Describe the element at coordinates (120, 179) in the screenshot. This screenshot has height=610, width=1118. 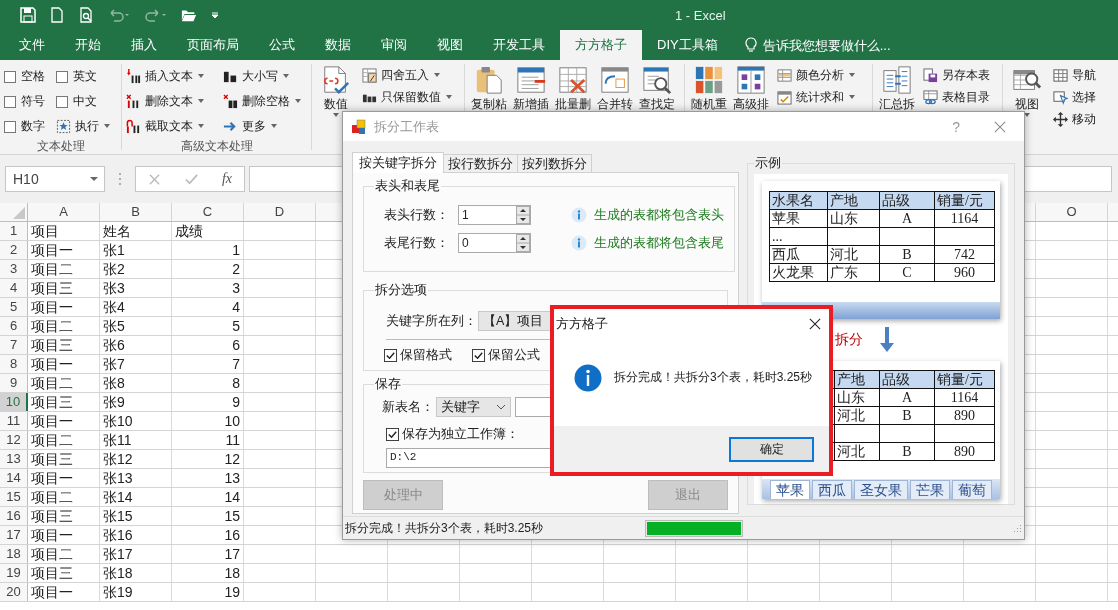
I see `drag-handle-icon` at that location.